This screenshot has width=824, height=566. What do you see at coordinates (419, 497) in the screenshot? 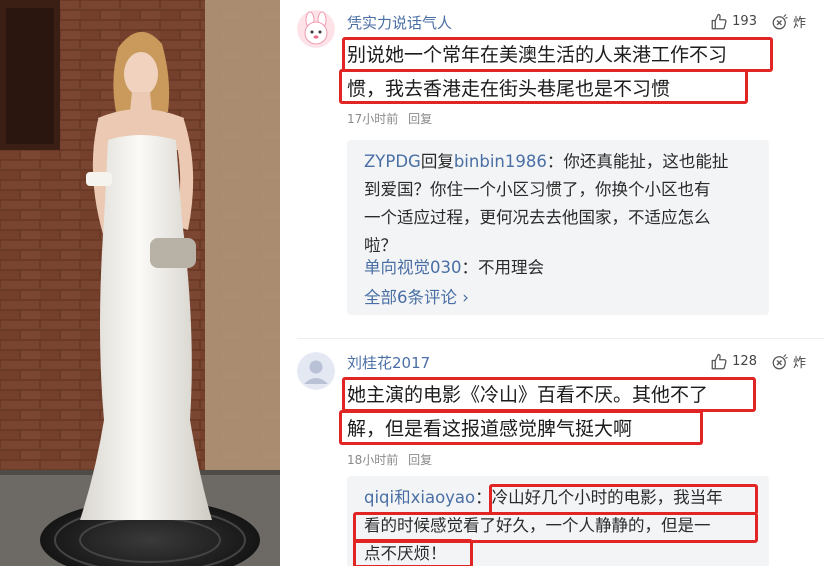
I see `reply-author: qiqi和xiaoyao` at bounding box center [419, 497].